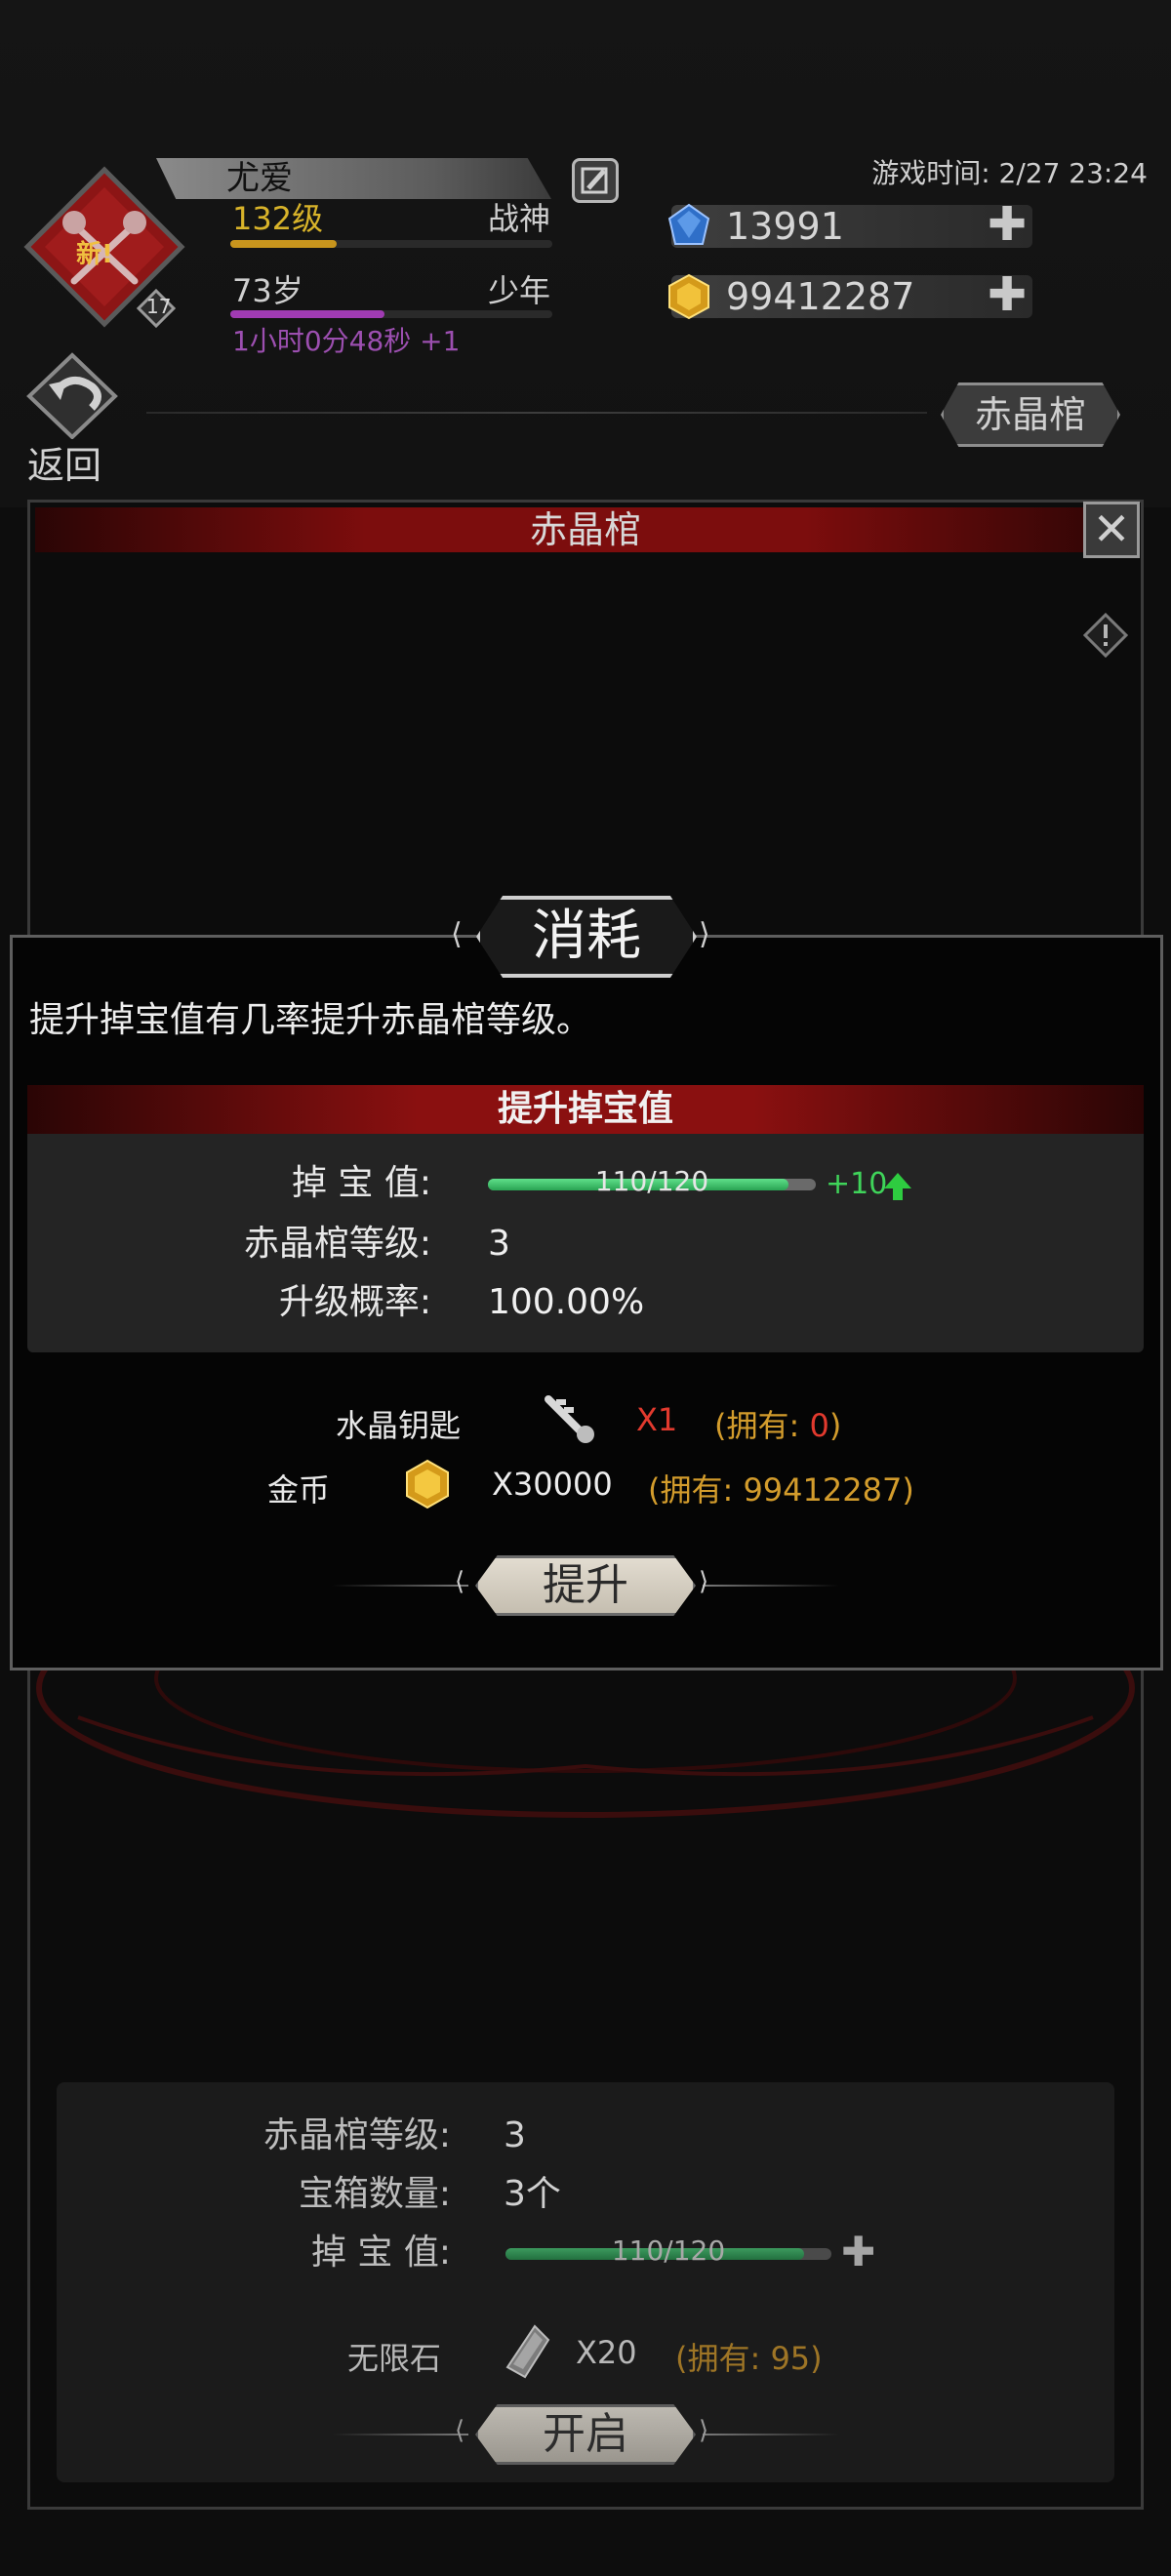 The image size is (1171, 2576). I want to click on edit-name-button, so click(595, 180).